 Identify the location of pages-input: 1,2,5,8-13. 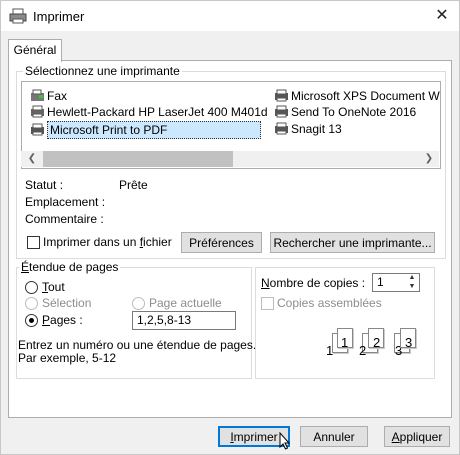
(184, 320).